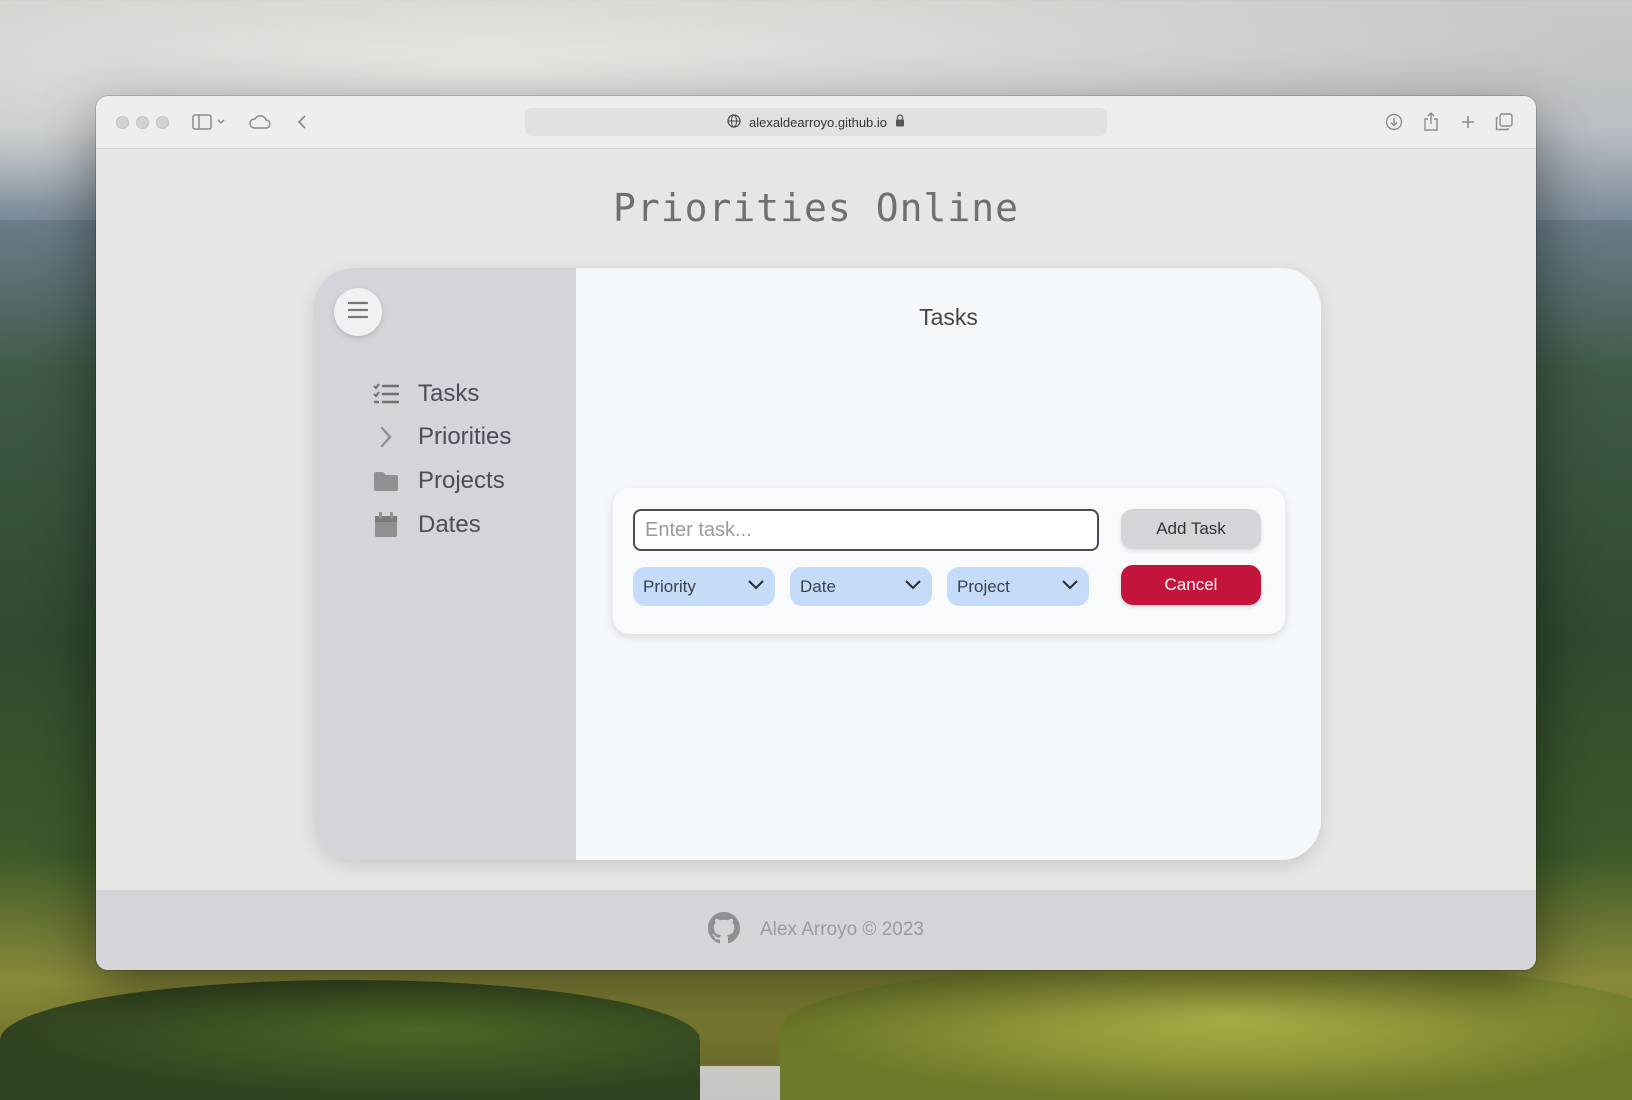 The height and width of the screenshot is (1100, 1632). What do you see at coordinates (1018, 586) in the screenshot?
I see `project-select: Project` at bounding box center [1018, 586].